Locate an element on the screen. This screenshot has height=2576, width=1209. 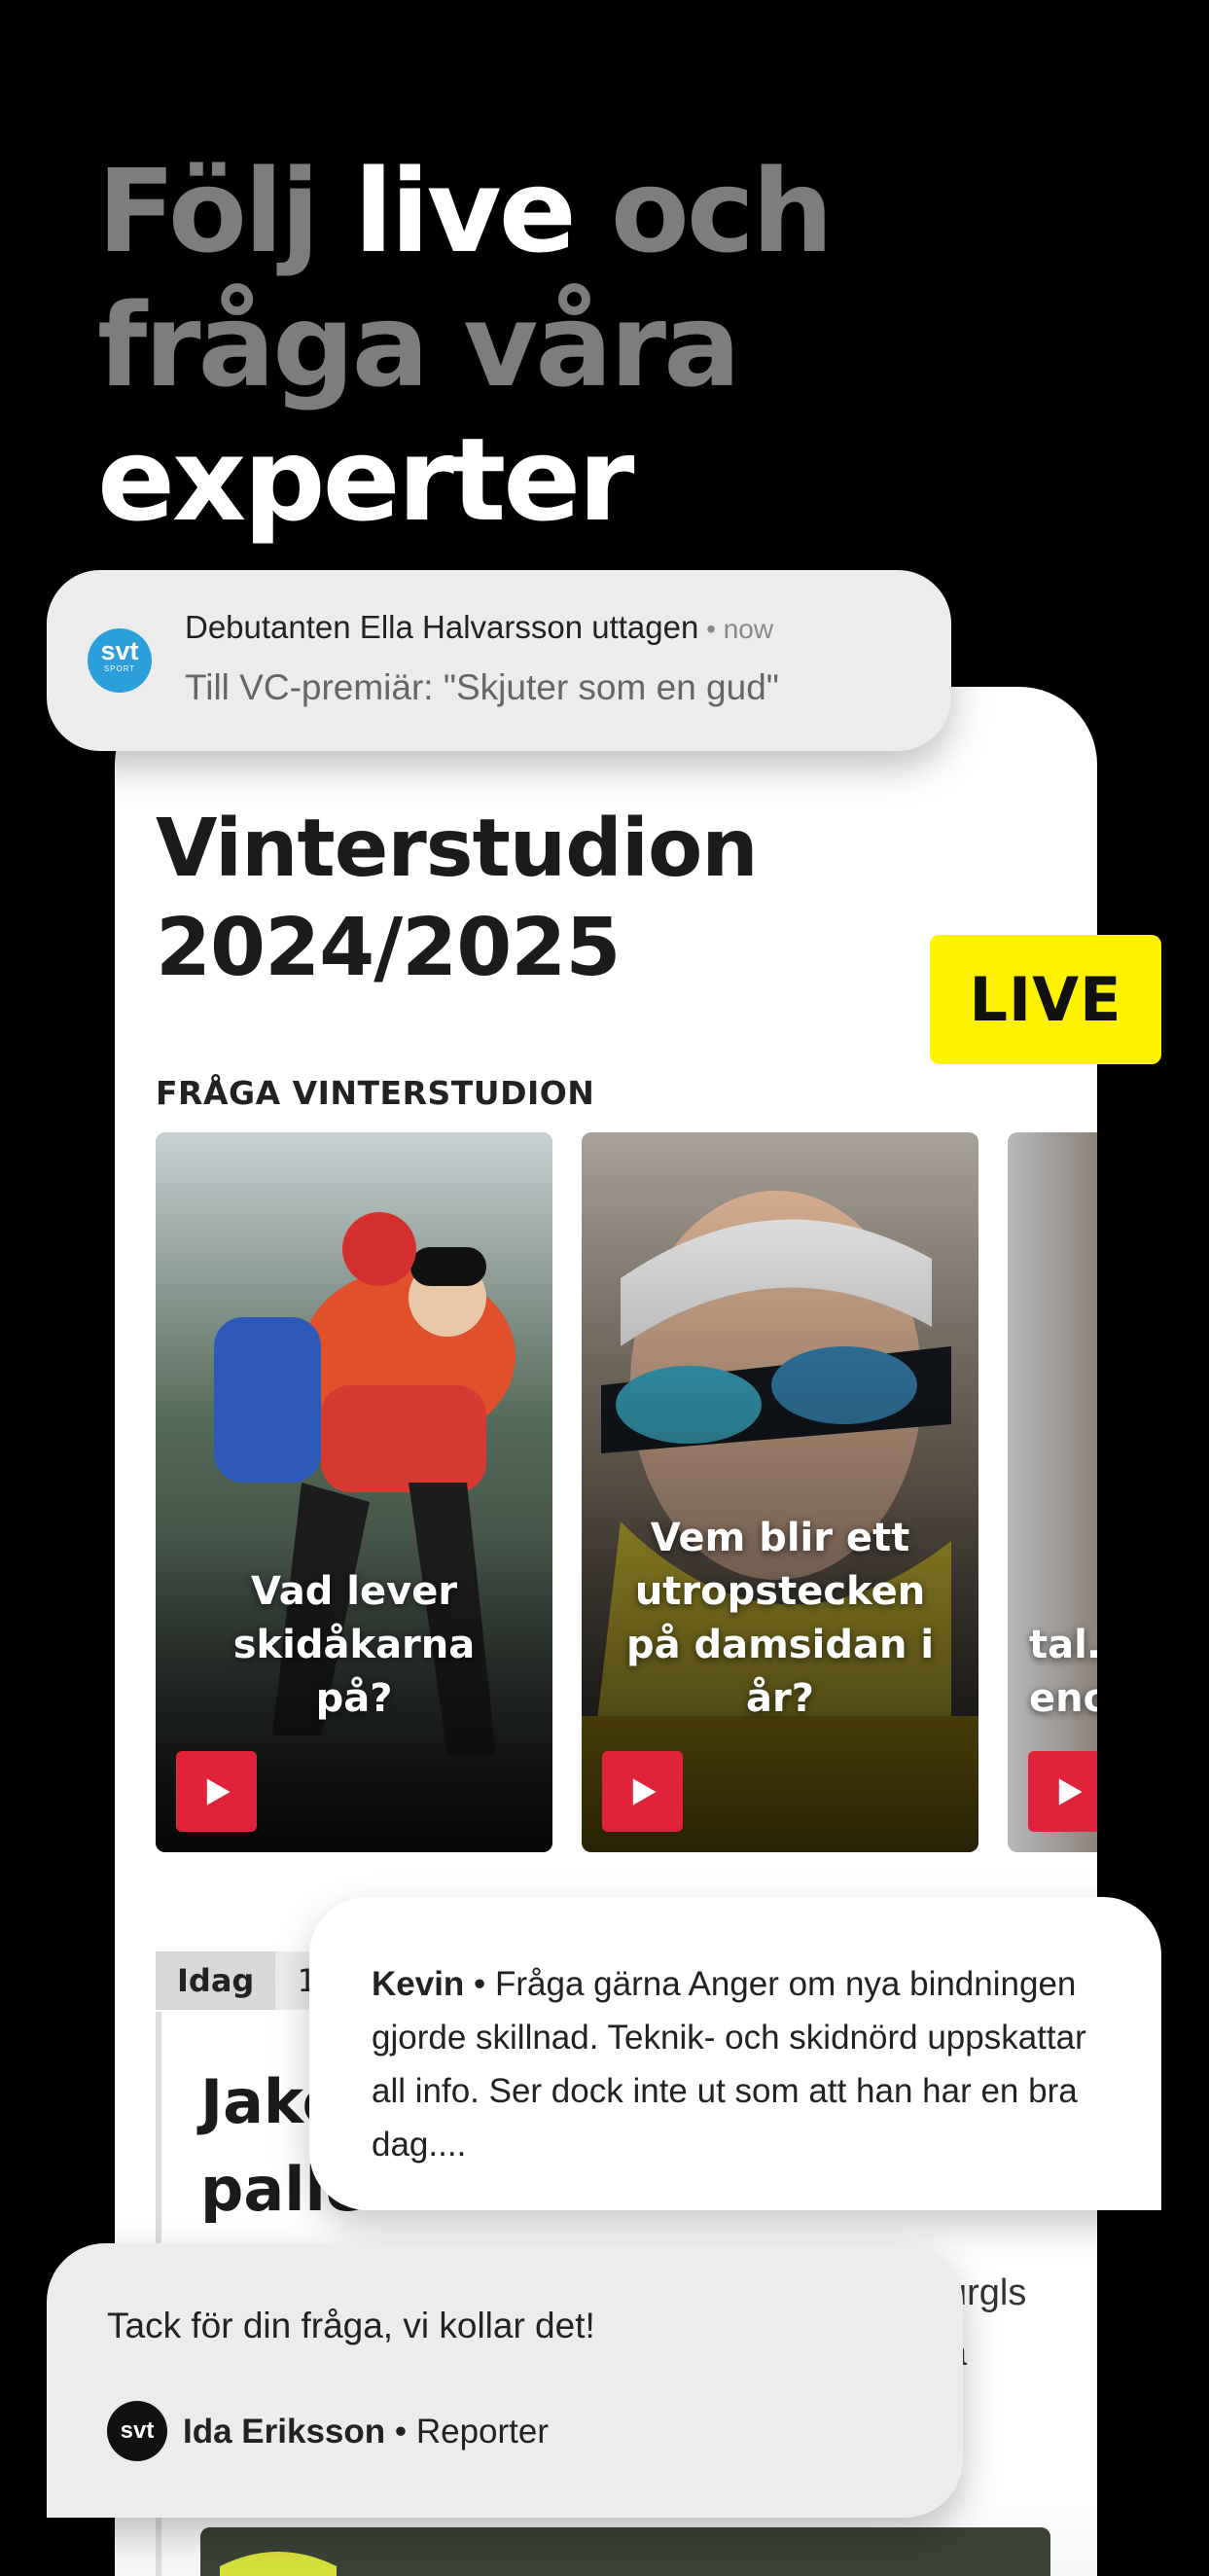
page-title: Vinterstudion 2024/2025 is located at coordinates (457, 899).